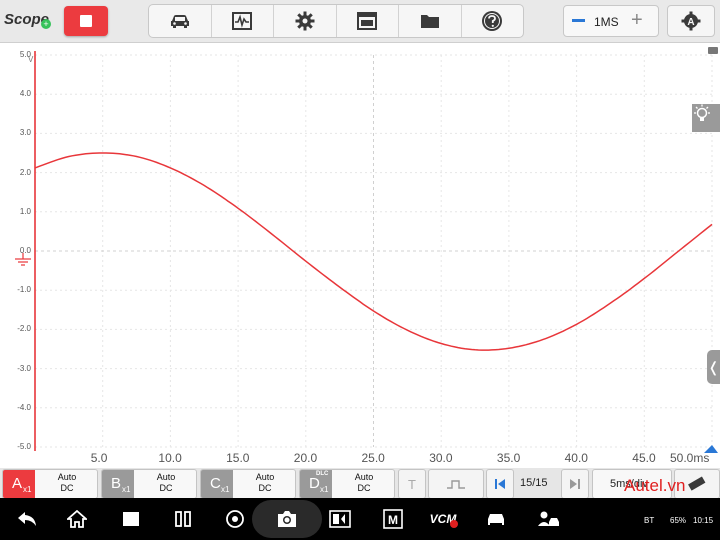  I want to click on toolbar-group, so click(336, 21).